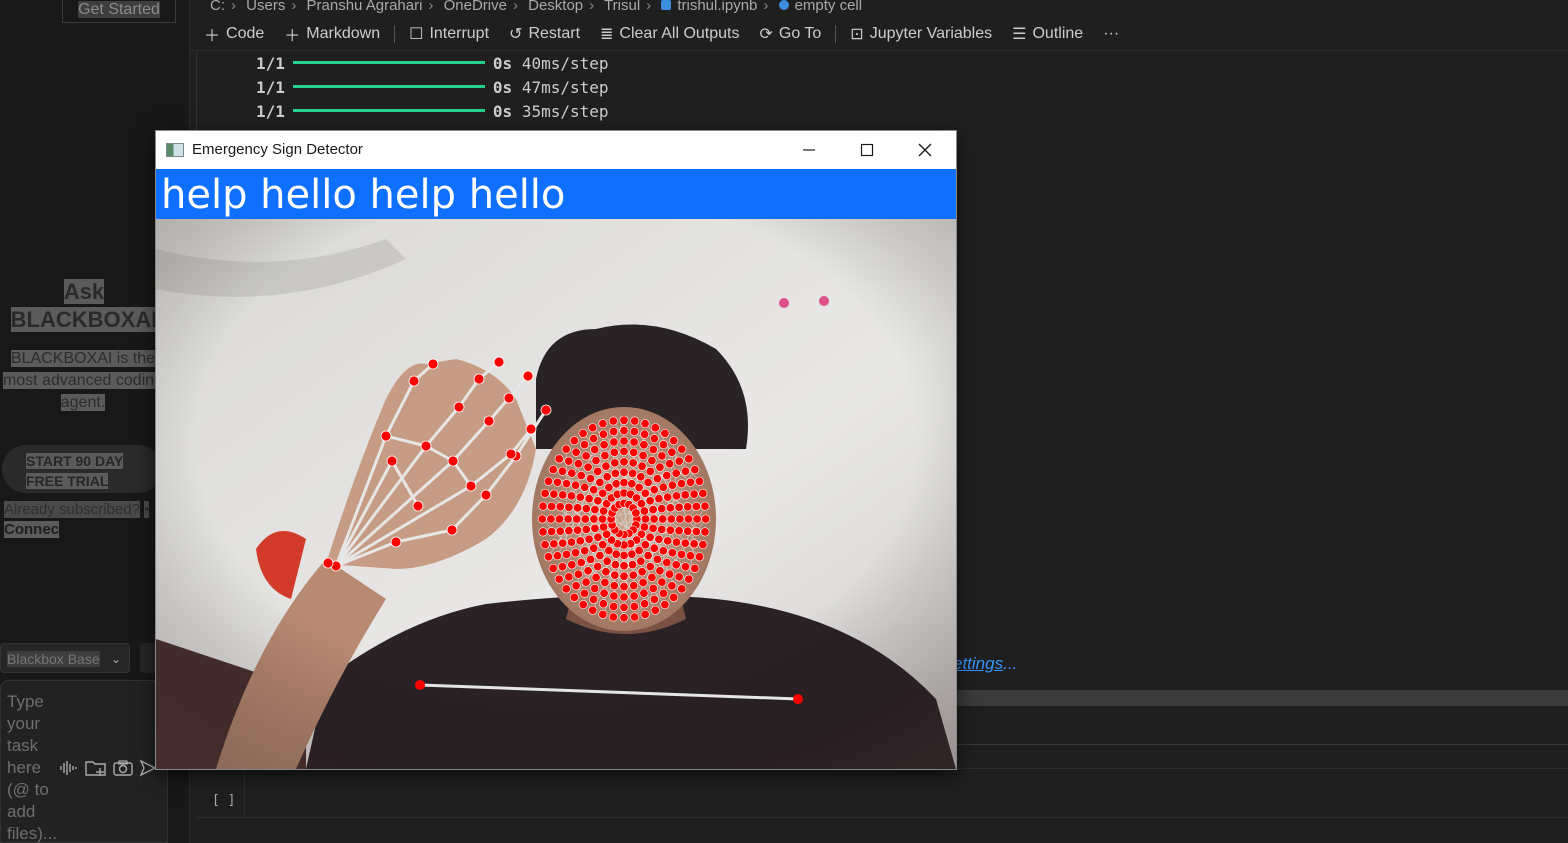 The width and height of the screenshot is (1568, 843). What do you see at coordinates (82, 469) in the screenshot?
I see `start-trial-button: START 90 DAY FREE TRIAL` at bounding box center [82, 469].